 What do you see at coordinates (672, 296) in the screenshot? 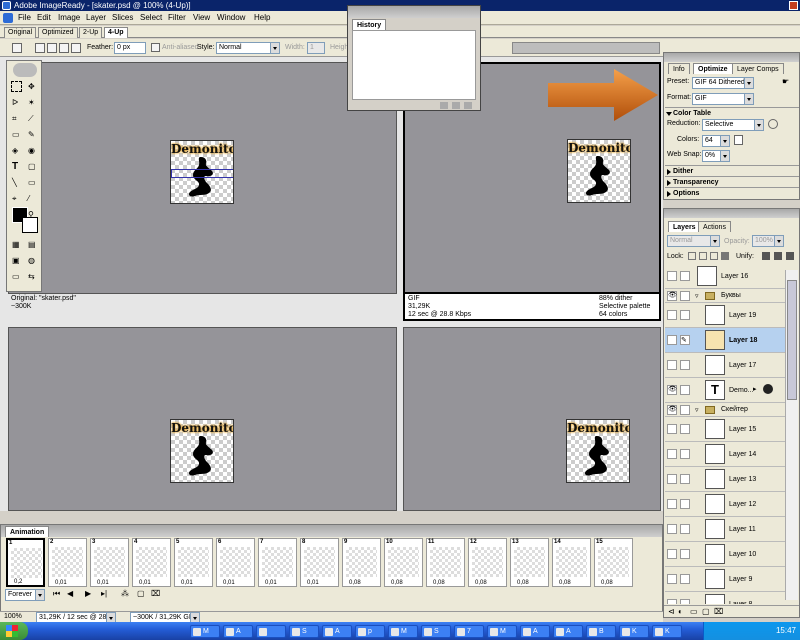
I see `visibility-icon: 👁` at bounding box center [672, 296].